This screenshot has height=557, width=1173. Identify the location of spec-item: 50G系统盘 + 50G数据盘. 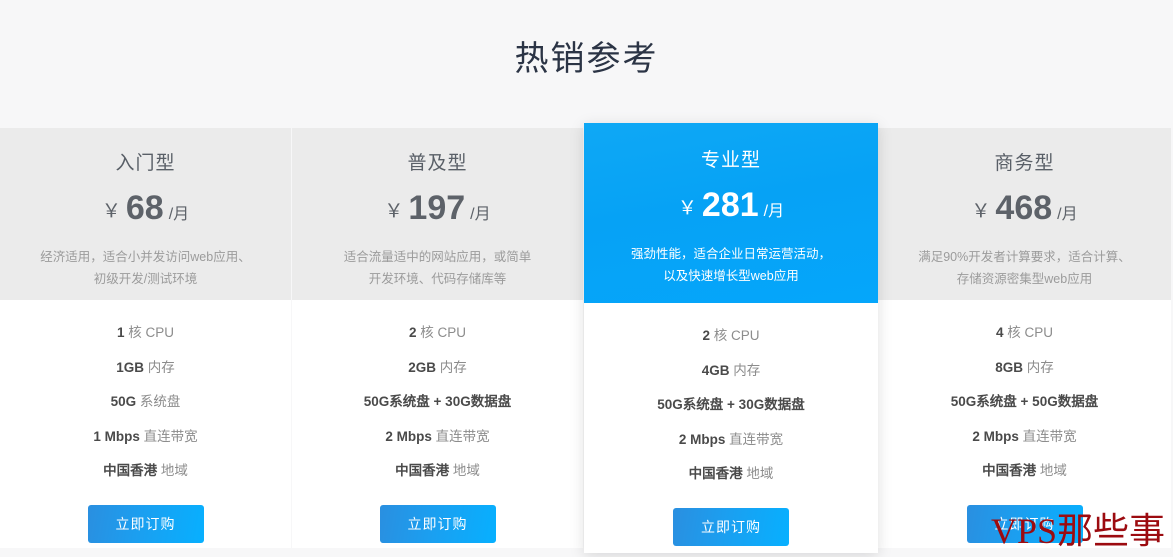
(1024, 402).